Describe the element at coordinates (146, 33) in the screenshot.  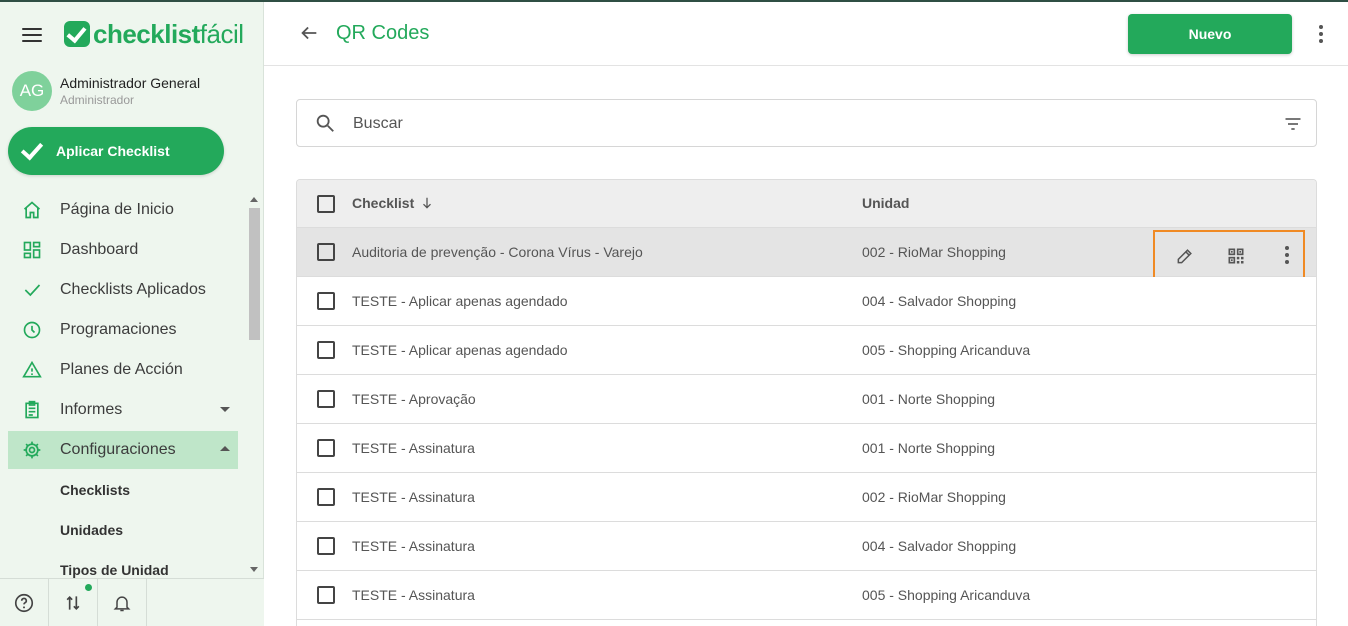
I see `logo-text-bold: checklist` at that location.